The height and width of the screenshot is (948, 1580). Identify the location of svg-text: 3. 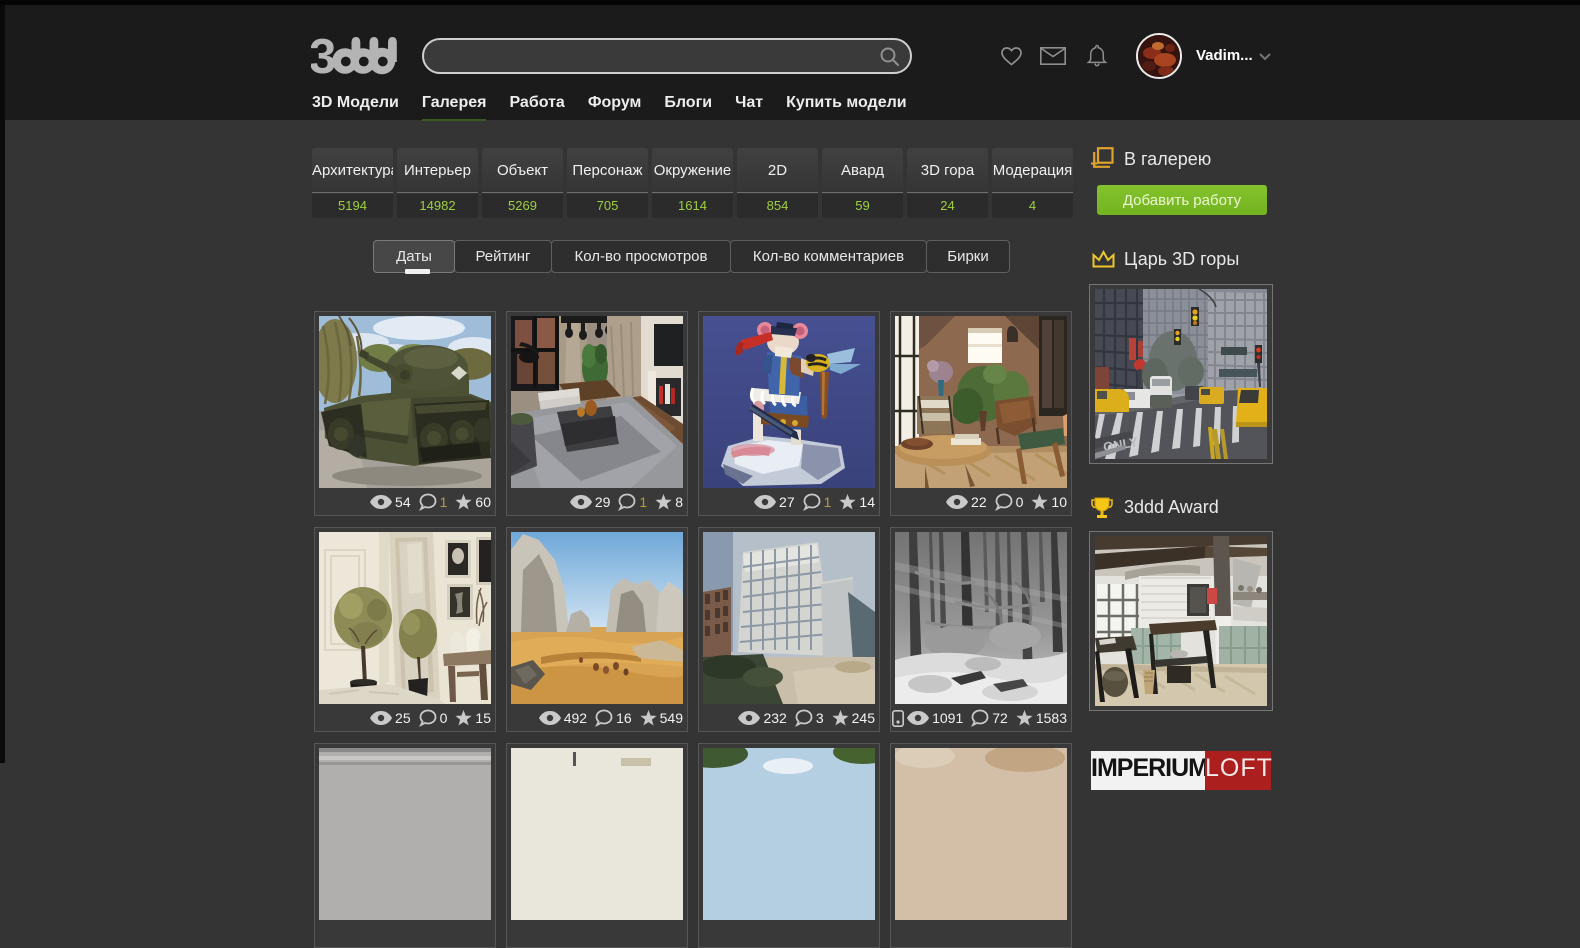
(323, 56).